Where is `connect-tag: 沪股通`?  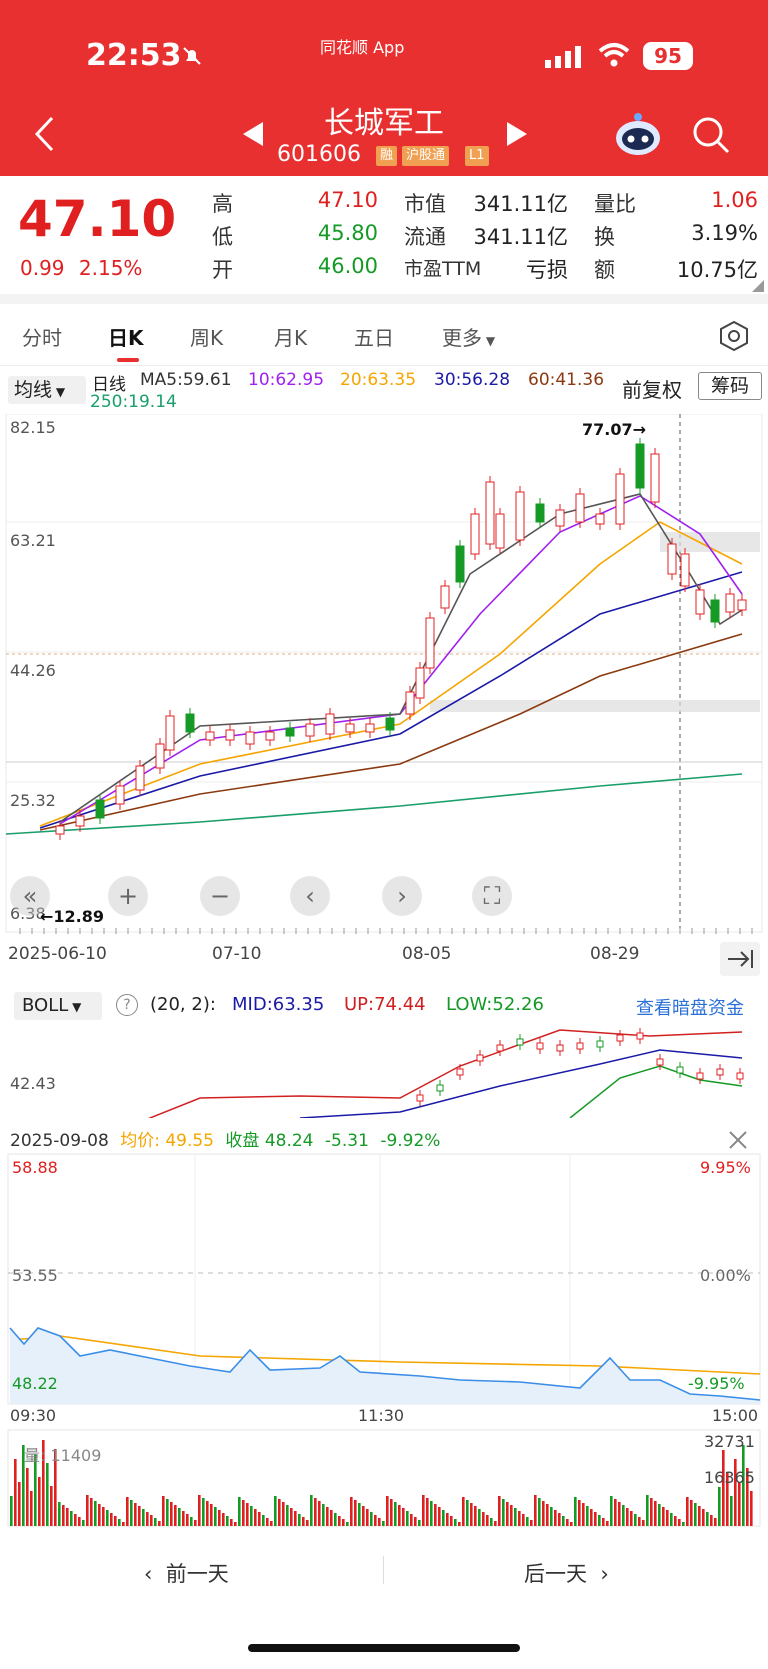
connect-tag: 沪股通 is located at coordinates (426, 156).